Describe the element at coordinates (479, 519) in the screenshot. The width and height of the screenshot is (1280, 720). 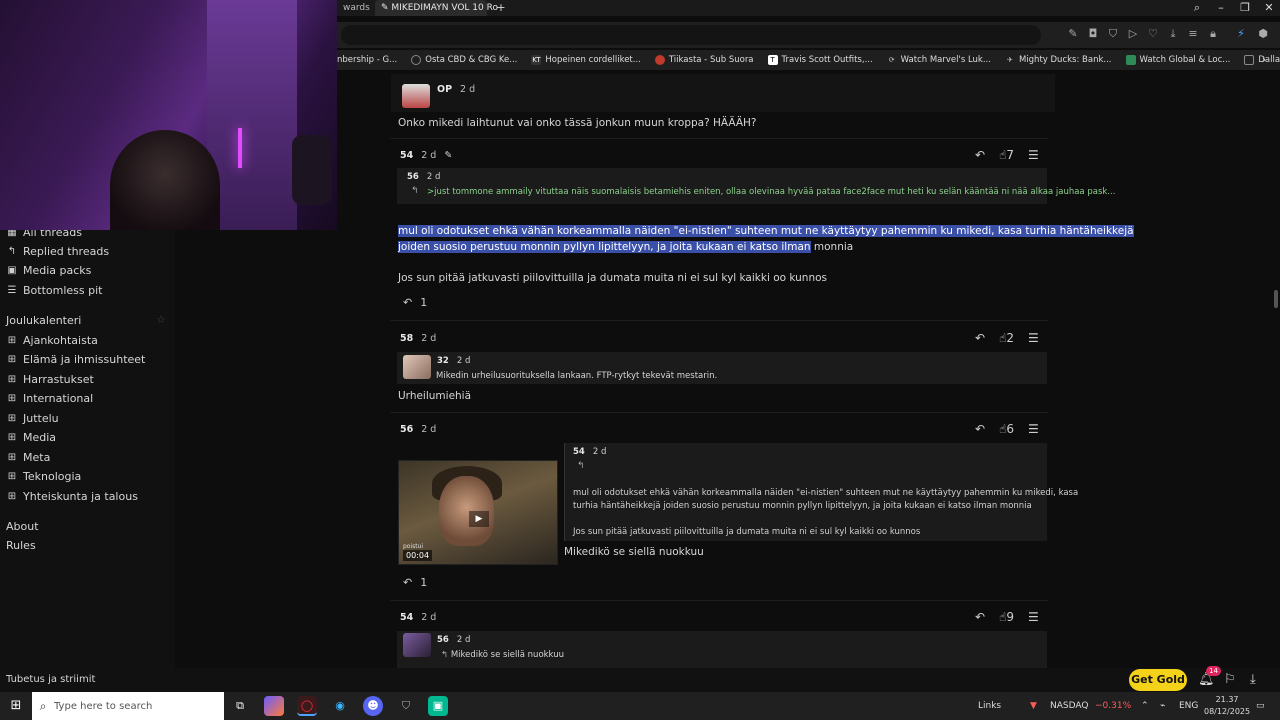
I see `play-icon: ▶` at that location.